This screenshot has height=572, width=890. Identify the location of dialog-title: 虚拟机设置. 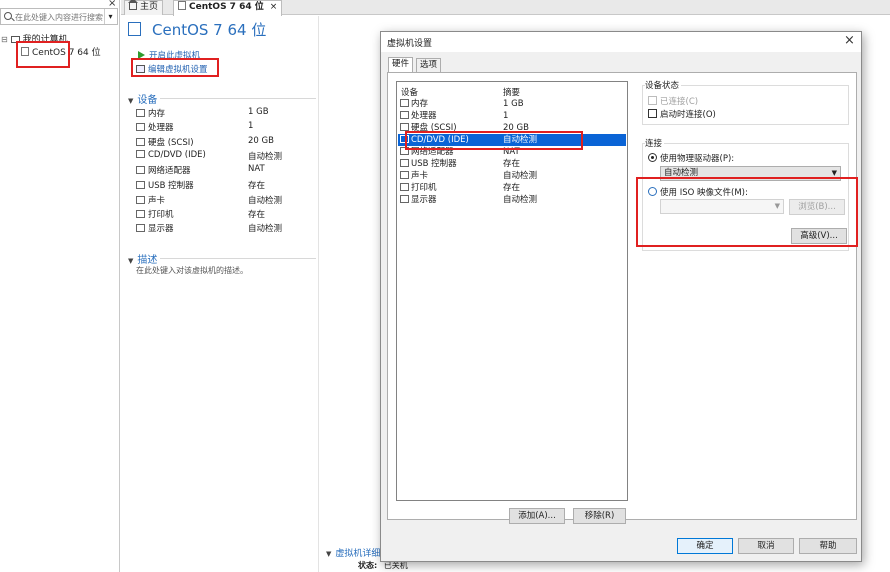
(410, 44).